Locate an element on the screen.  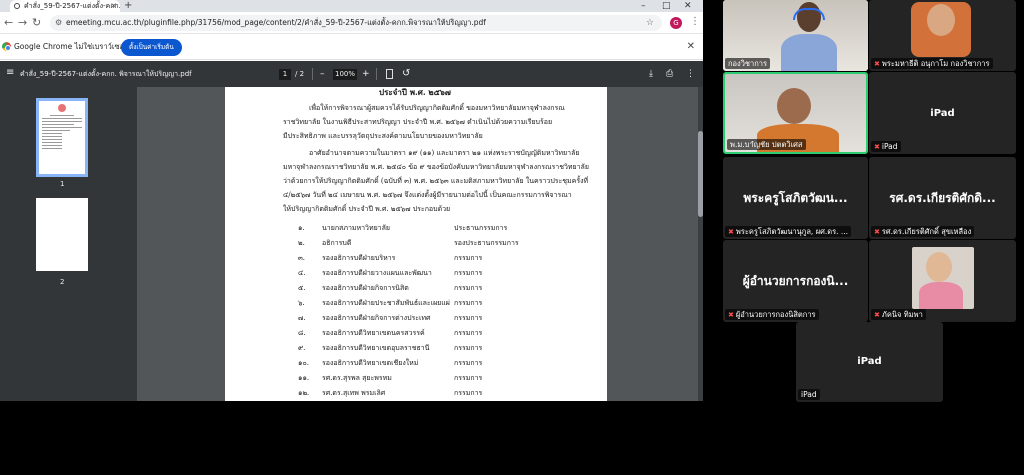
reload-icon: ↻ is located at coordinates (36, 22).